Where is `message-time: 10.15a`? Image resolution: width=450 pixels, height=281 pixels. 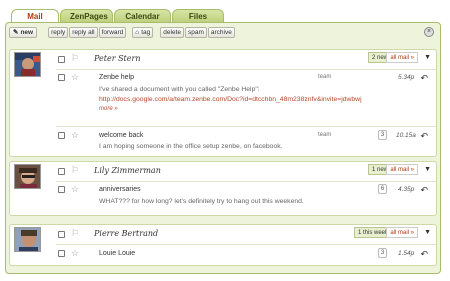 message-time: 10.15a is located at coordinates (406, 135).